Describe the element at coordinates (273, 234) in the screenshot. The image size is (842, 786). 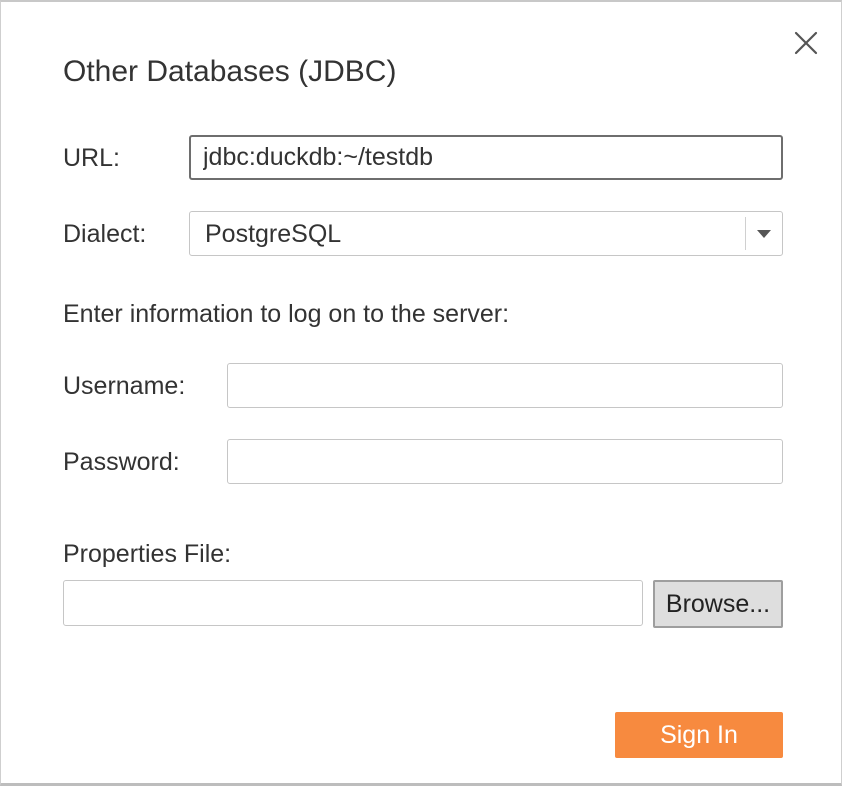
I see `dialect-selected-value: PostgreSQL` at that location.